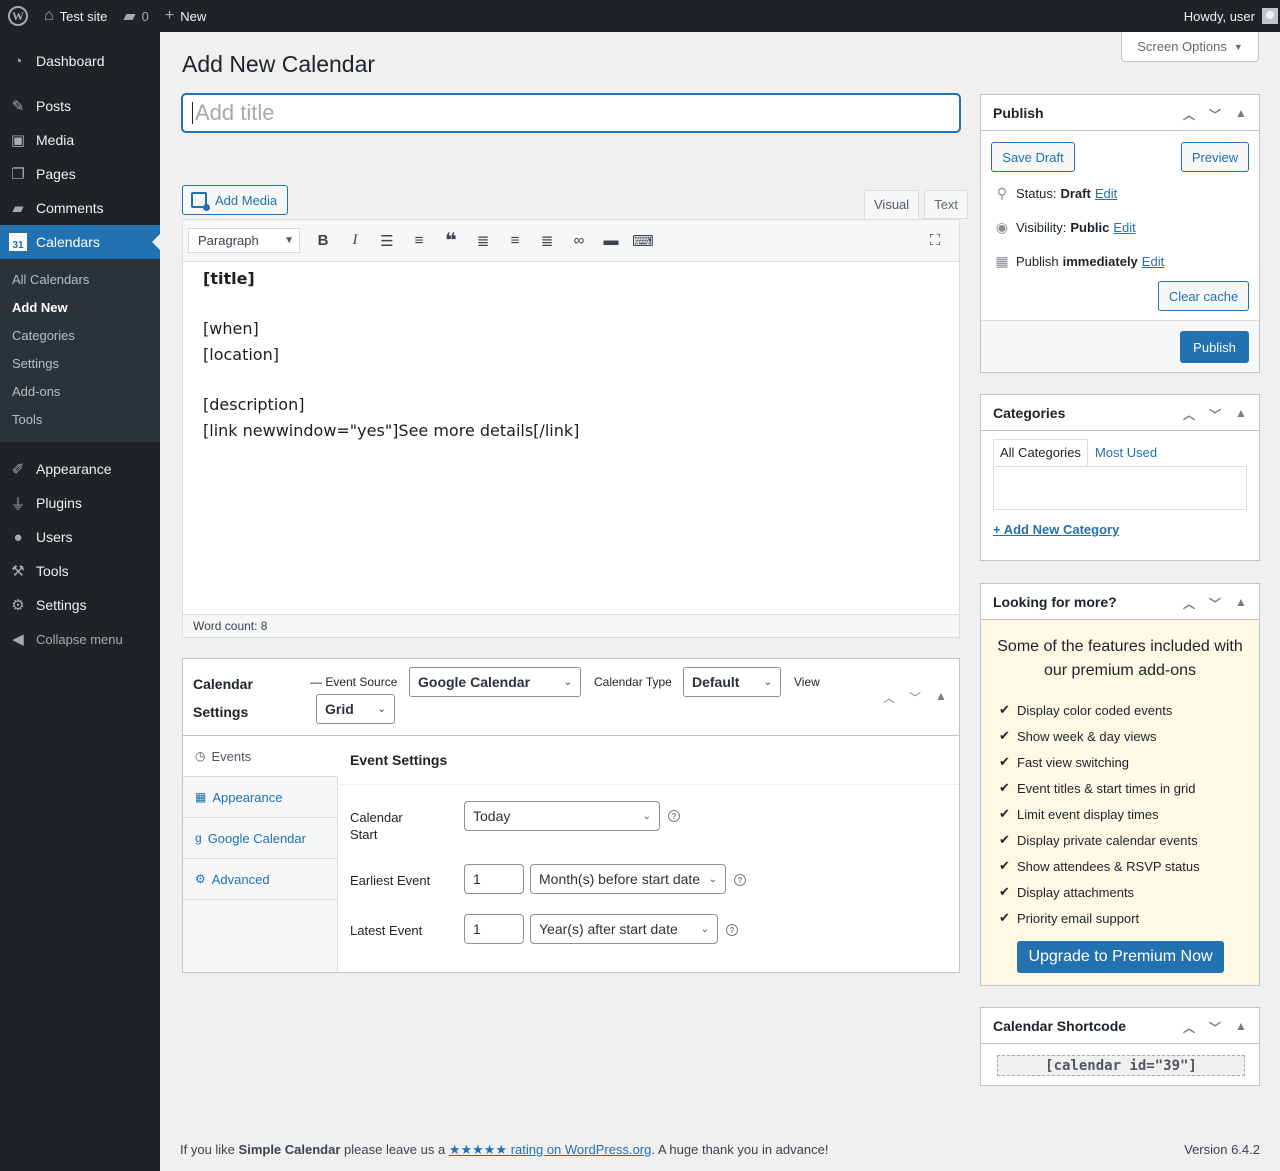 This screenshot has width=1280, height=1171. Describe the element at coordinates (244, 240) in the screenshot. I see `format-select: Paragraph ▼` at that location.